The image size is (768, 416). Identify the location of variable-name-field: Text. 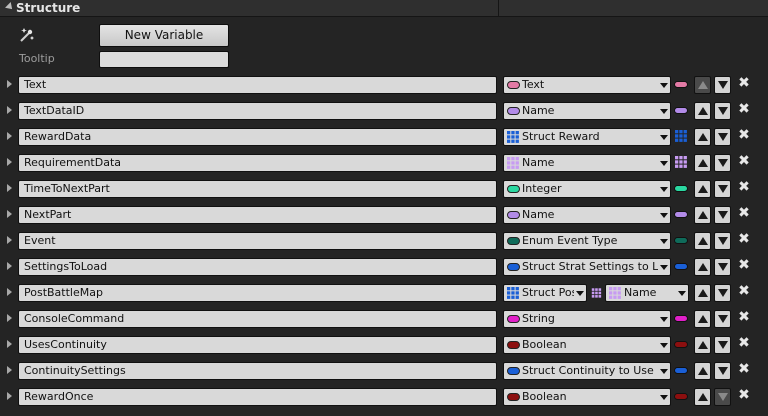
(257, 85).